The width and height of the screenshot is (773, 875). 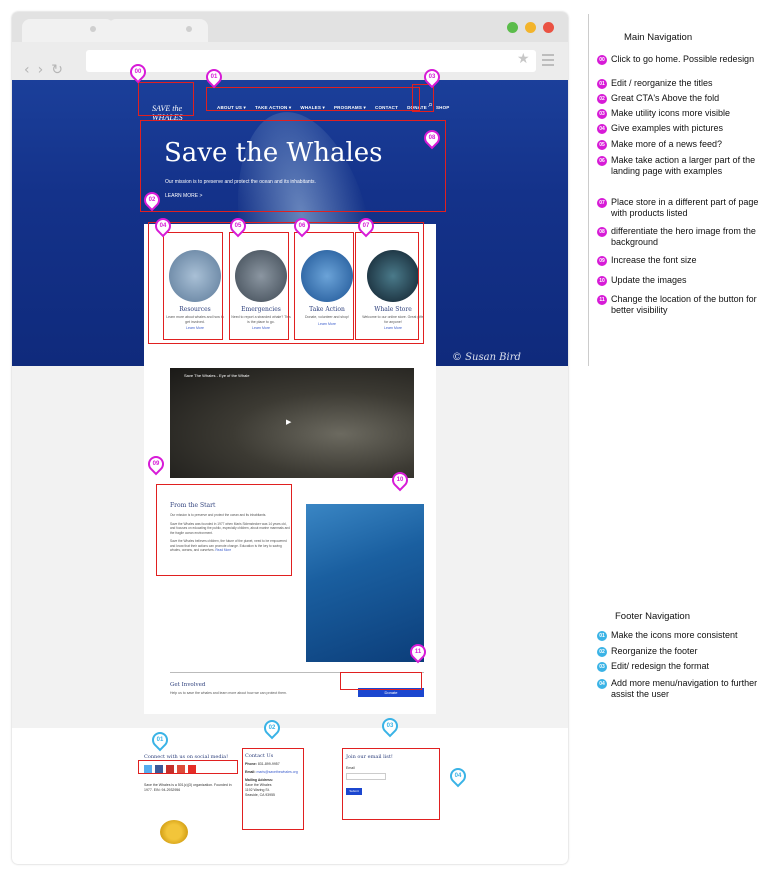 What do you see at coordinates (188, 767) in the screenshot?
I see `annotation-box-f01` at bounding box center [188, 767].